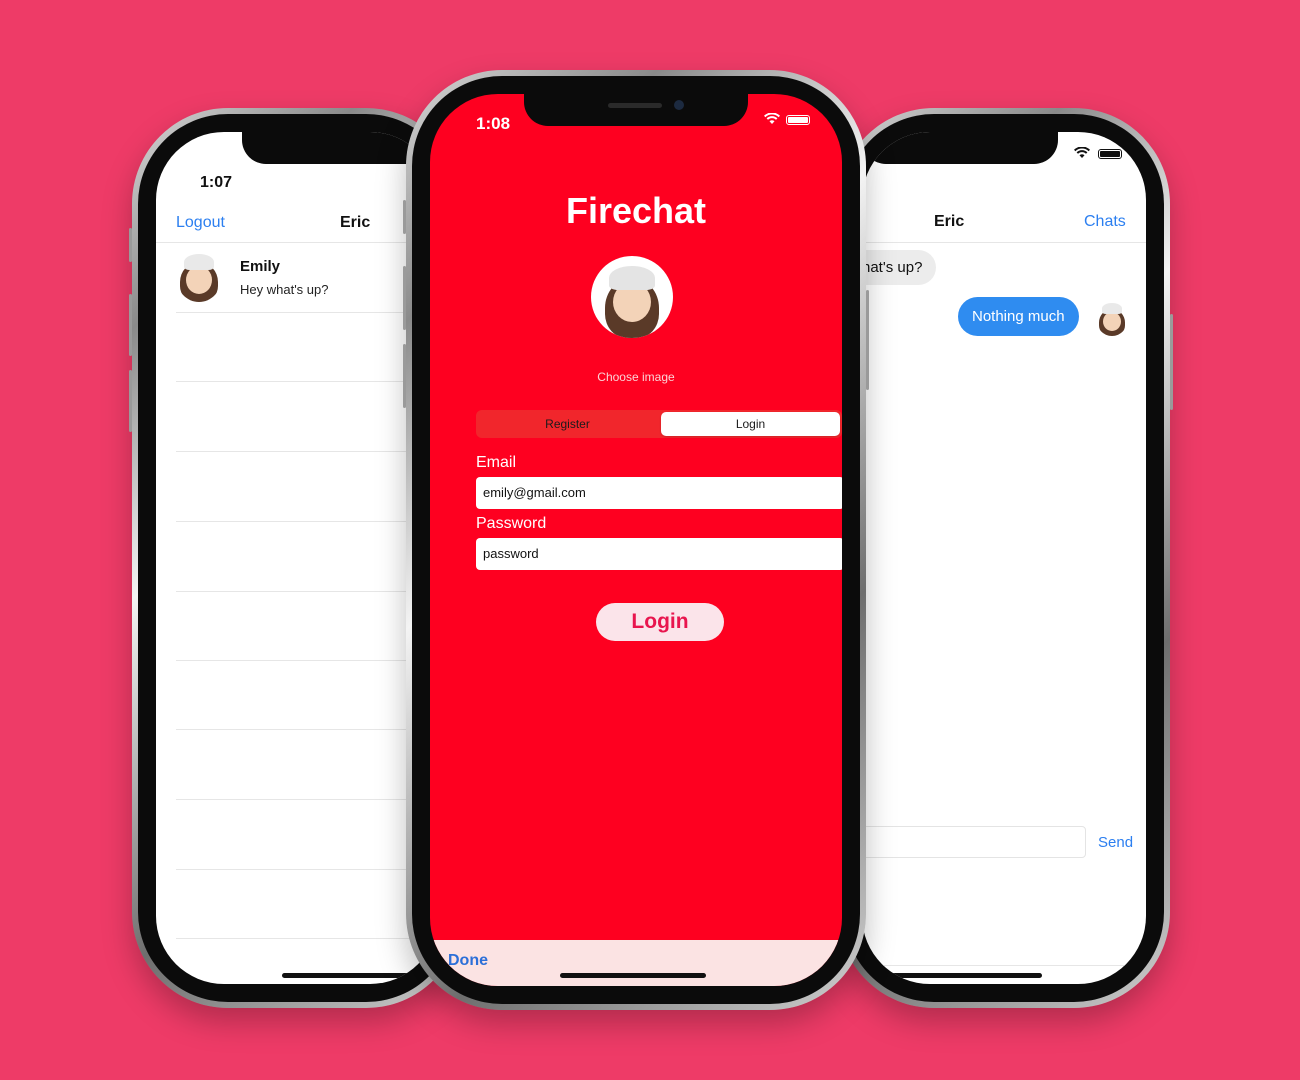 This screenshot has height=1080, width=1300. I want to click on keyboard-accessory-bar: Done, so click(636, 963).